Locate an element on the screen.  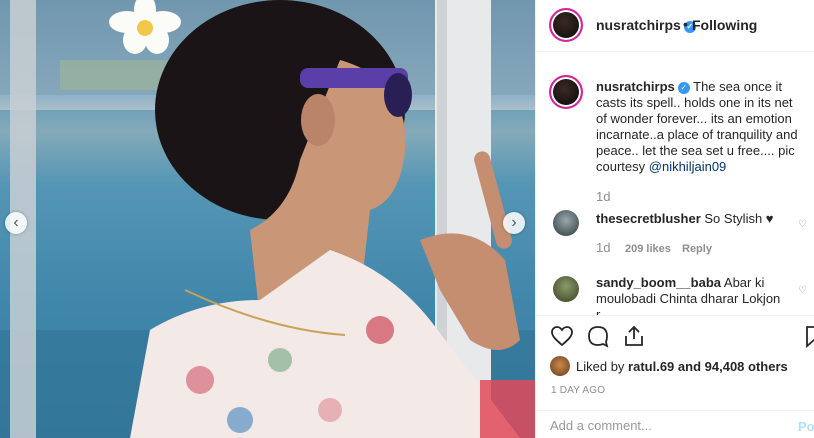
author-avatar is located at coordinates (566, 25).